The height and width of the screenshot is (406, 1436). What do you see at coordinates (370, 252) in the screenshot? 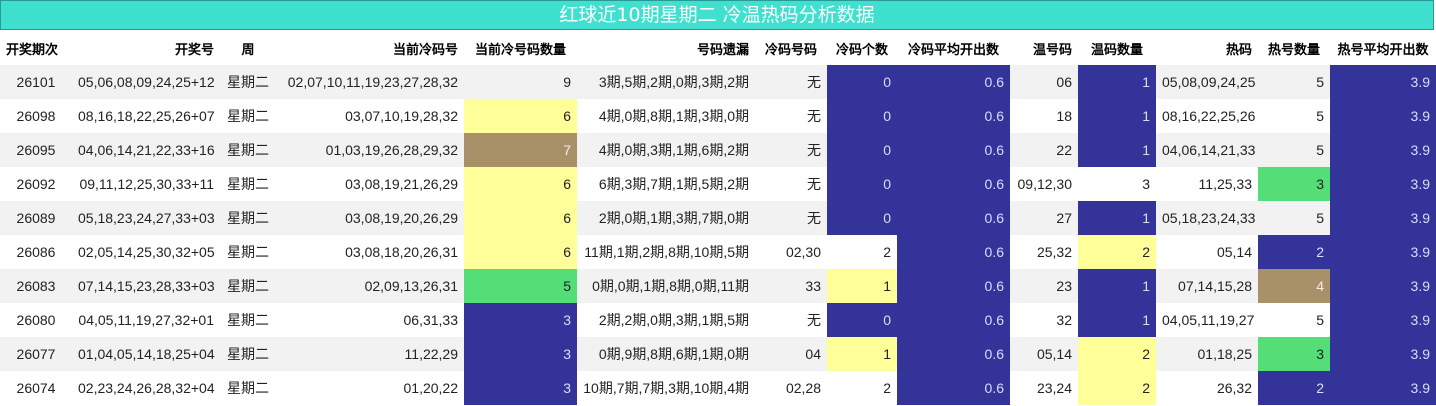
I see `cold-numbers-cell: 03,08,18,20,26,31` at bounding box center [370, 252].